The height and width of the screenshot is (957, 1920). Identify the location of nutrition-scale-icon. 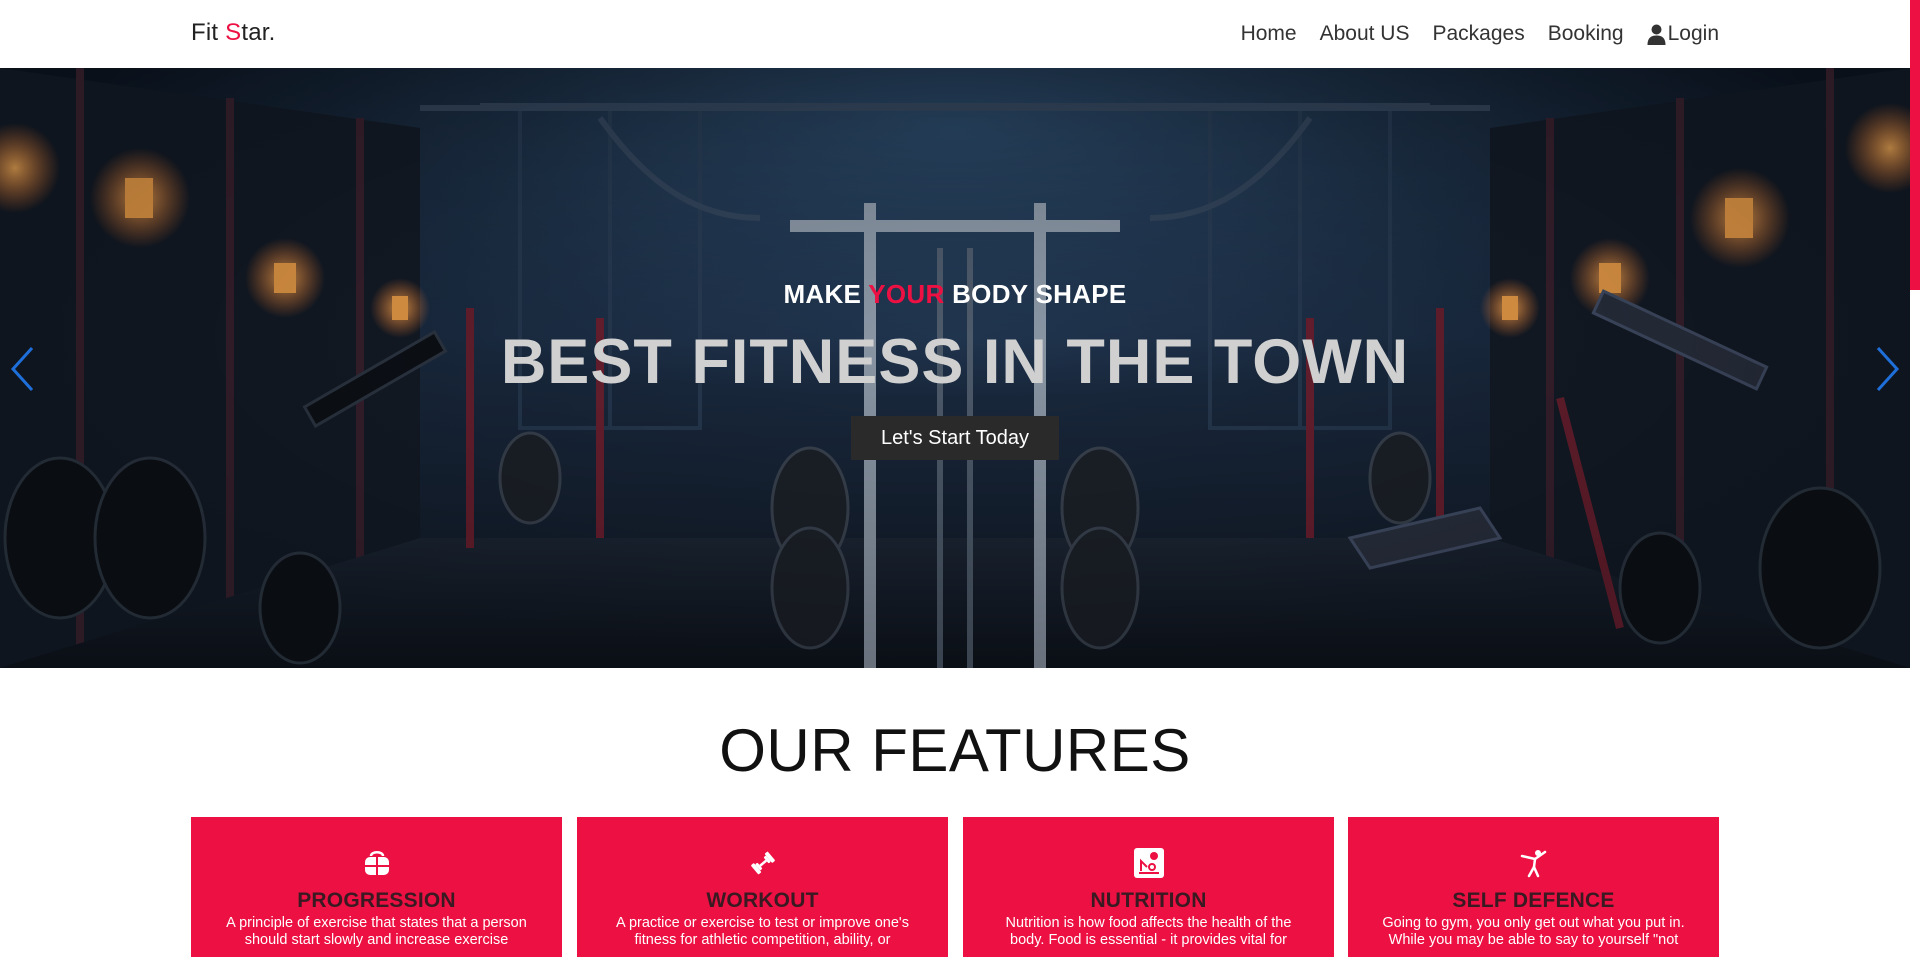
(1149, 863).